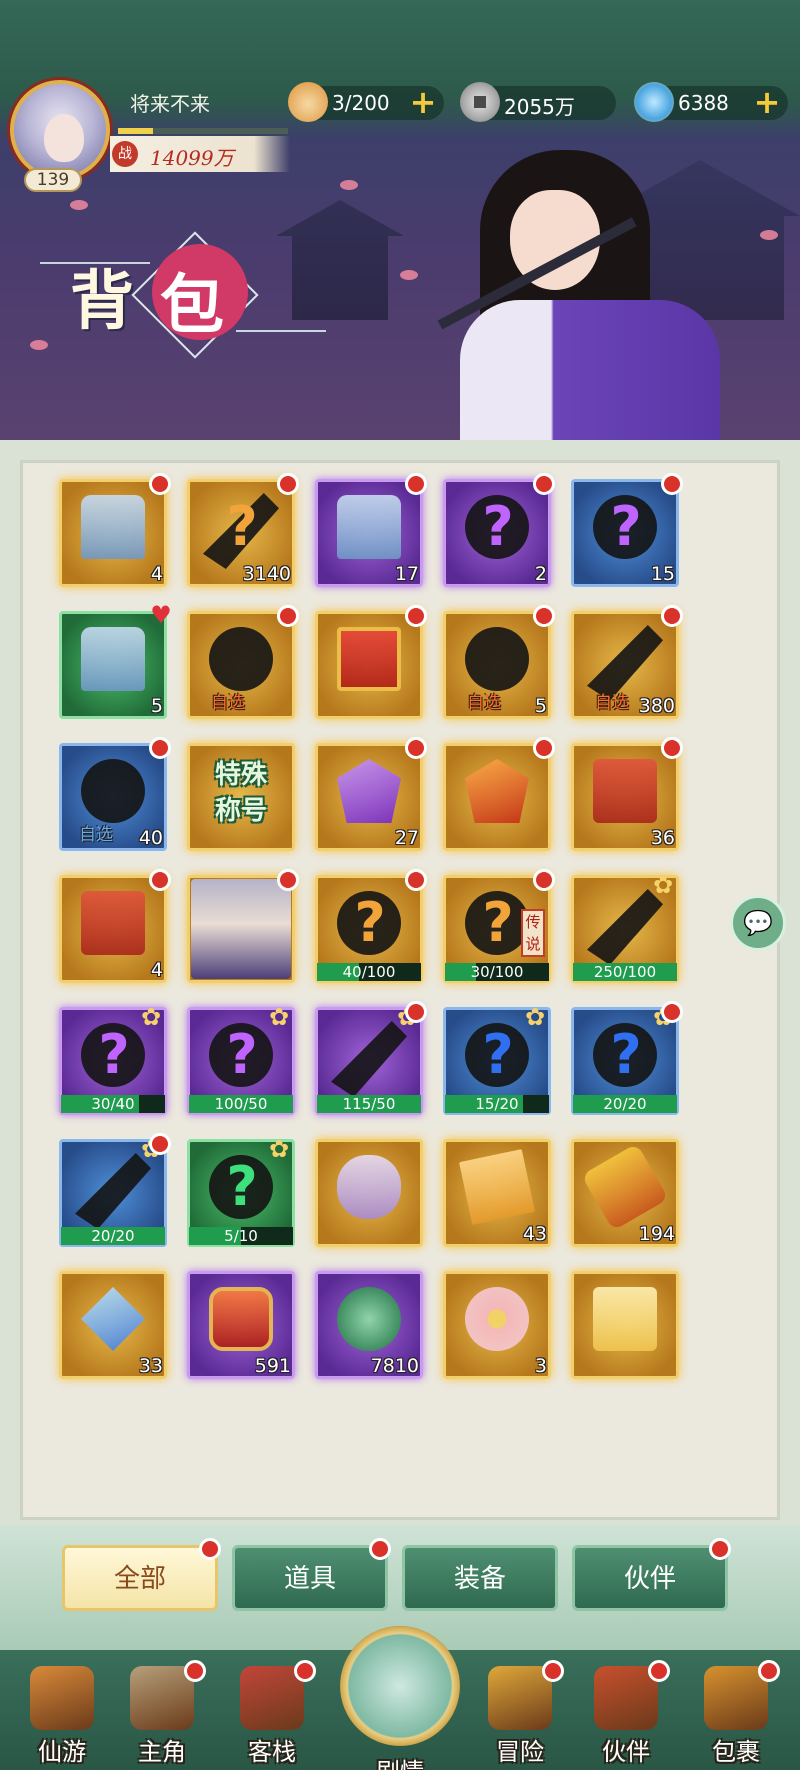 The height and width of the screenshot is (1770, 800). I want to click on inventory-item: 自选 40, so click(113, 797).